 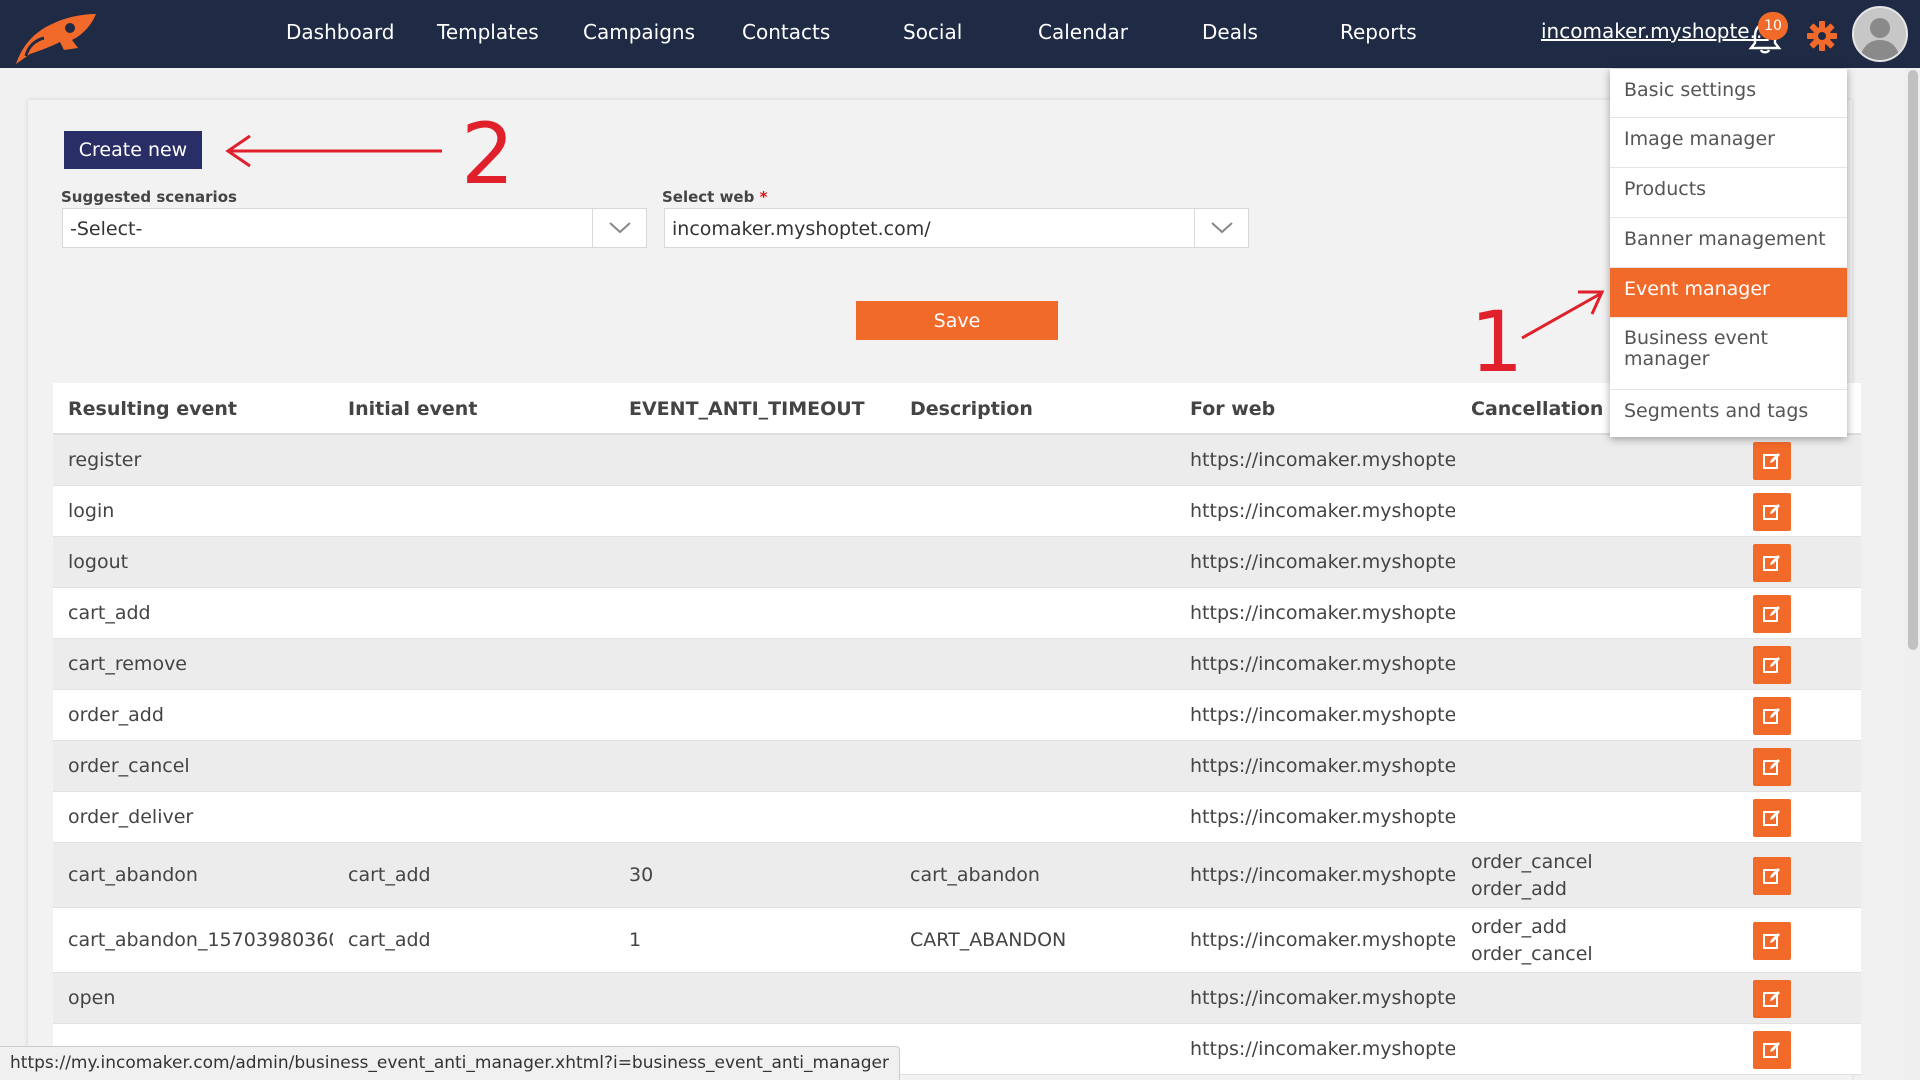 I want to click on menu-products: Products, so click(x=1728, y=193).